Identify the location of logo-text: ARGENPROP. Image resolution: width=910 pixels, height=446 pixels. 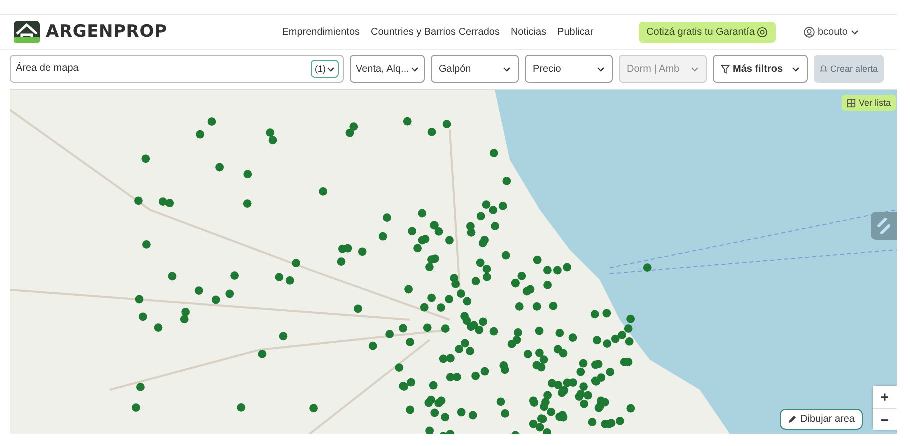
(107, 32).